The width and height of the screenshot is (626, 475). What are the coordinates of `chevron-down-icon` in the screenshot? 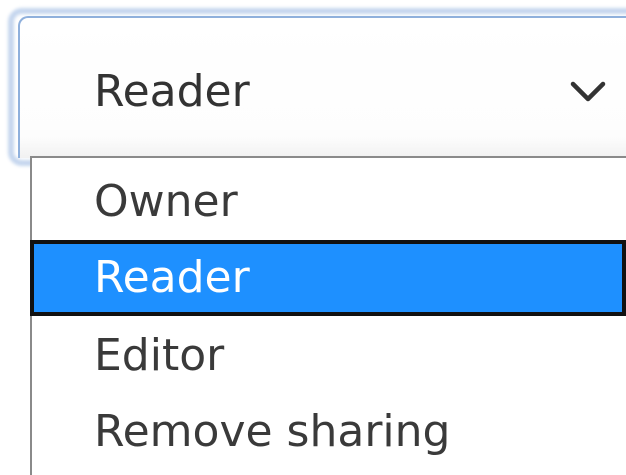 It's located at (588, 91).